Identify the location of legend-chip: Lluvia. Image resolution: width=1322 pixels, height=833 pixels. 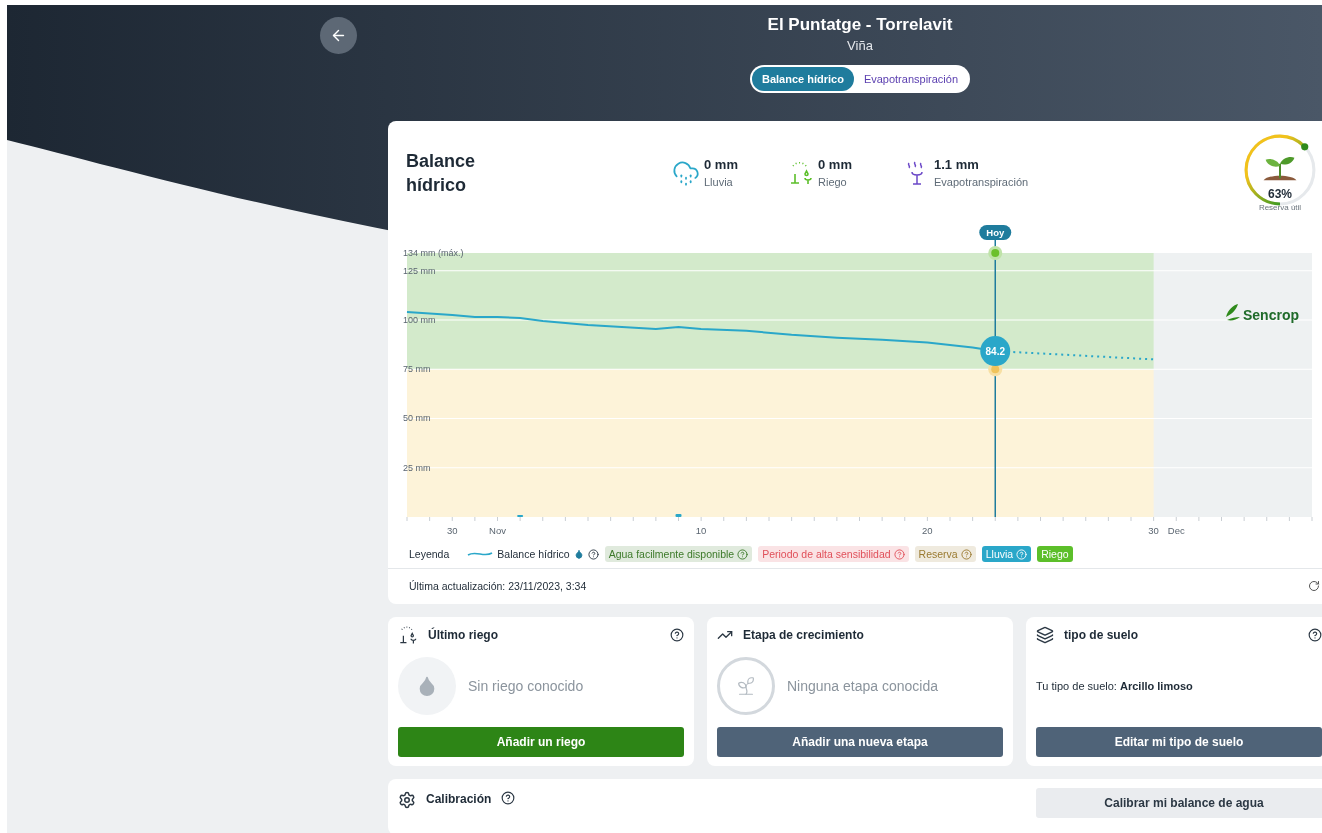
(1006, 554).